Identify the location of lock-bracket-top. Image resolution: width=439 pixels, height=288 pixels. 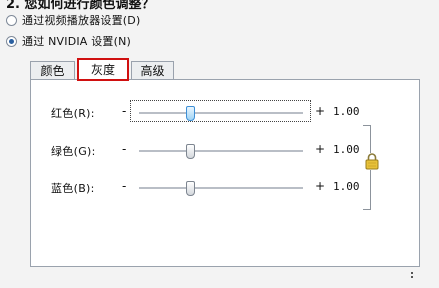
(367, 139).